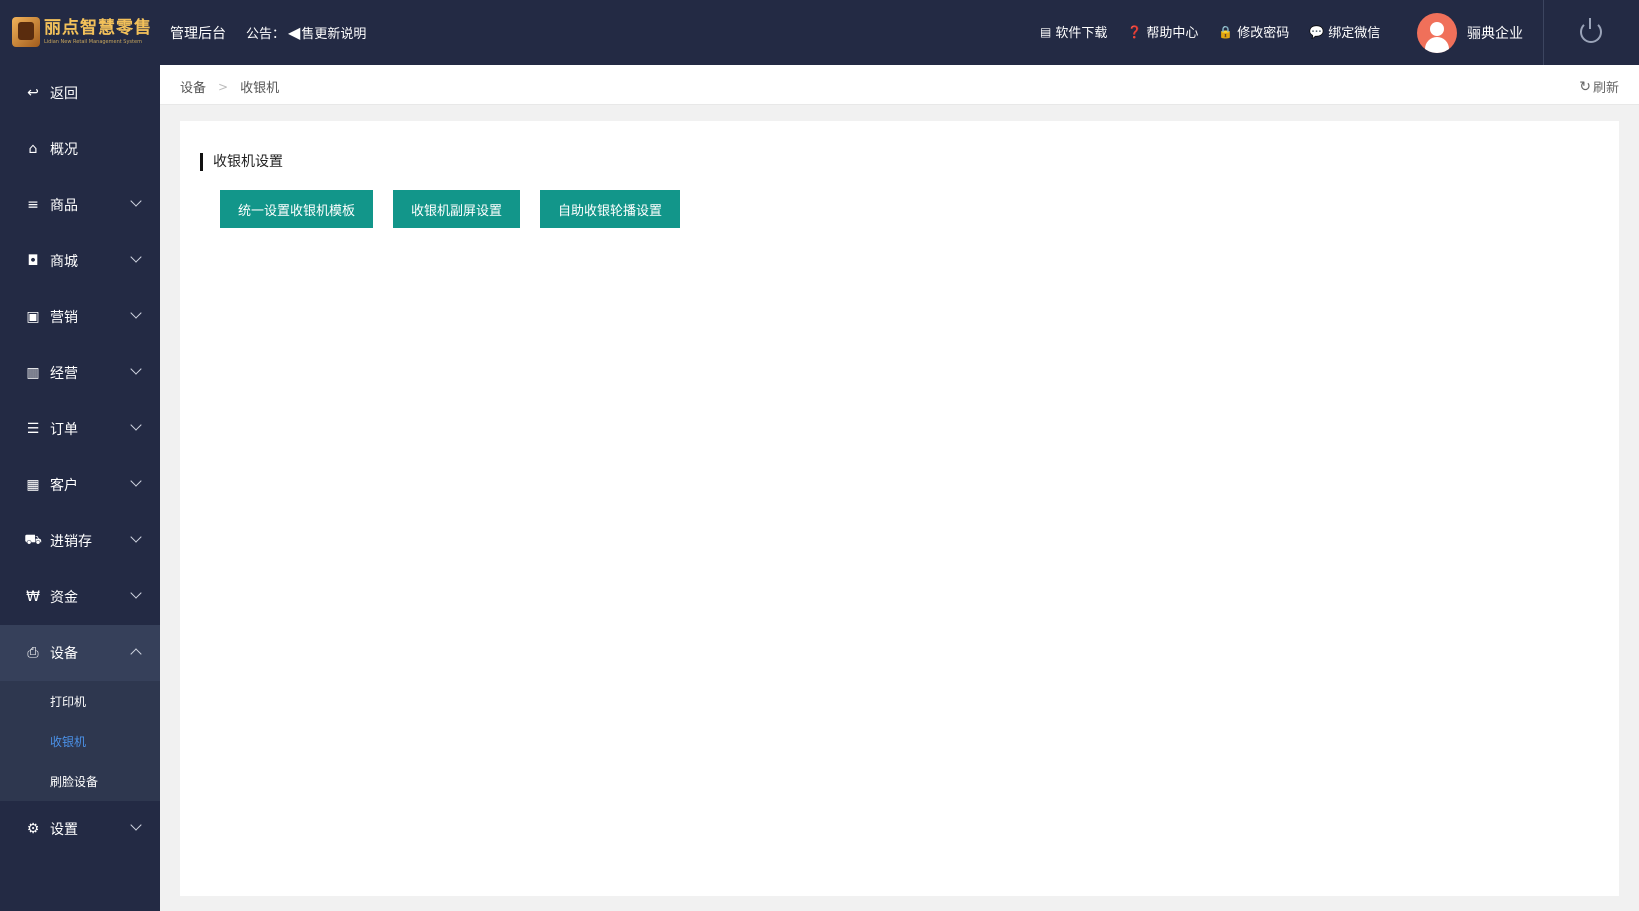 The height and width of the screenshot is (911, 1639). I want to click on breadcrumb-parent: 设备, so click(193, 86).